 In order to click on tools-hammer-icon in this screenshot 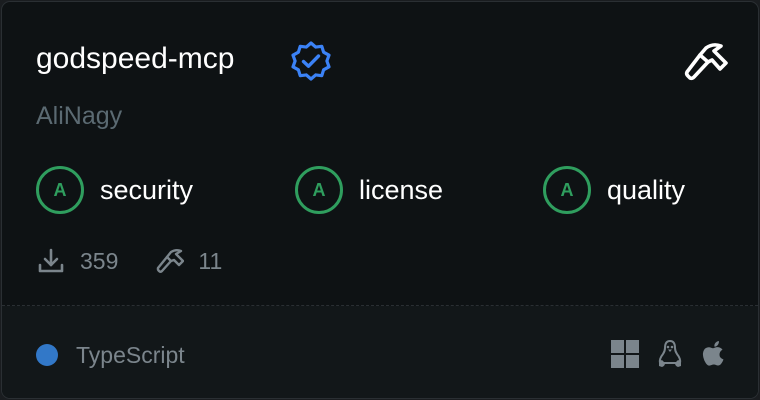, I will do `click(171, 261)`.